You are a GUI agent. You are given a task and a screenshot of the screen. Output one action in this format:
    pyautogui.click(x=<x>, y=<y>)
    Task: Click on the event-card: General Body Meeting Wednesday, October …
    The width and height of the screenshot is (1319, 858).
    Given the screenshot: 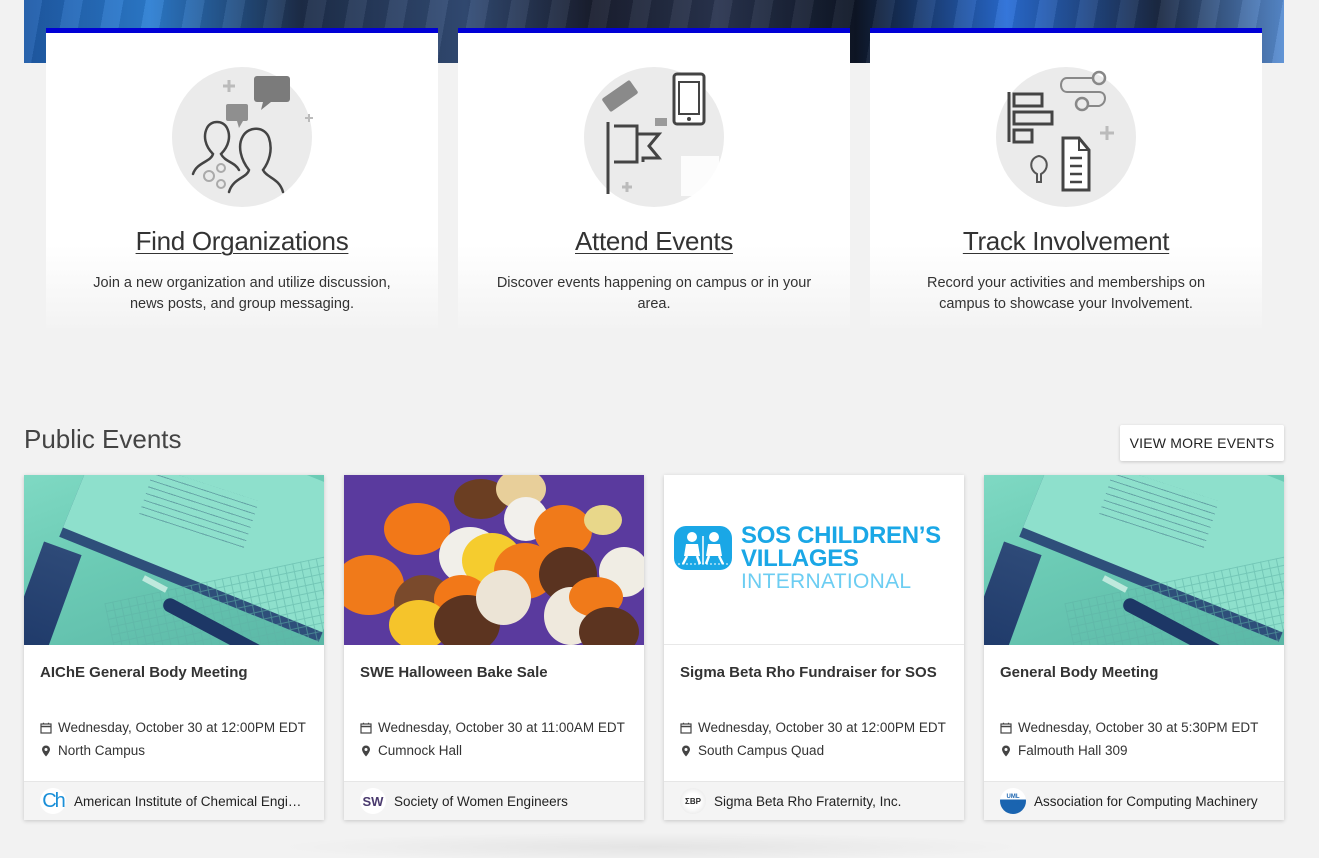 What is the action you would take?
    pyautogui.click(x=1134, y=647)
    